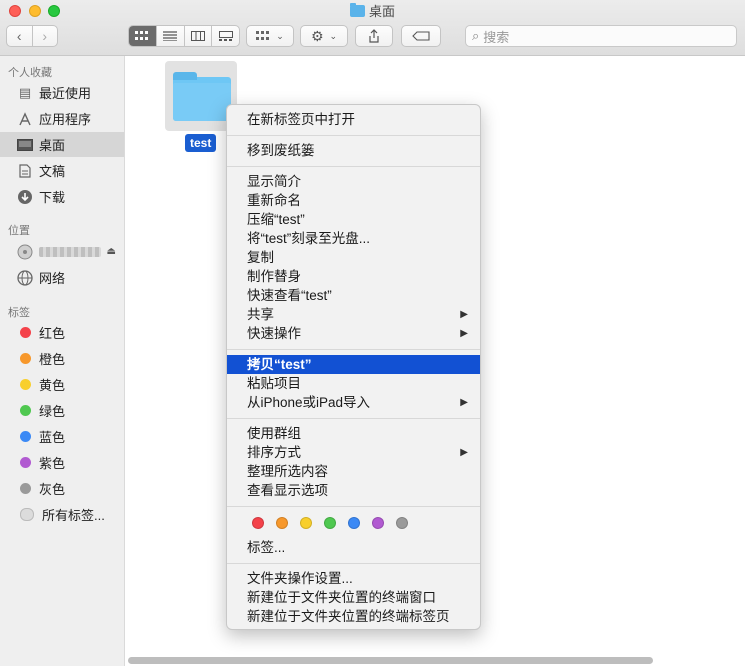 The image size is (745, 666). What do you see at coordinates (62, 196) in the screenshot?
I see `sidebar-item-downloads: 下载` at bounding box center [62, 196].